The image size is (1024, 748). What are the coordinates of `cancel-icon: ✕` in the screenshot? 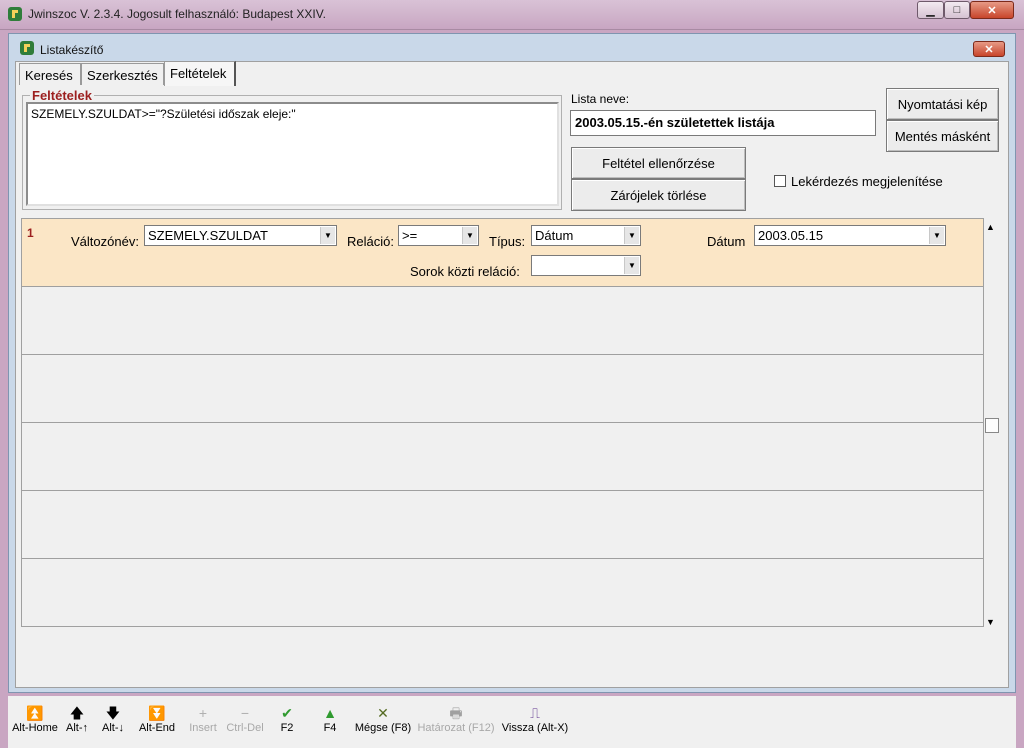 It's located at (383, 713).